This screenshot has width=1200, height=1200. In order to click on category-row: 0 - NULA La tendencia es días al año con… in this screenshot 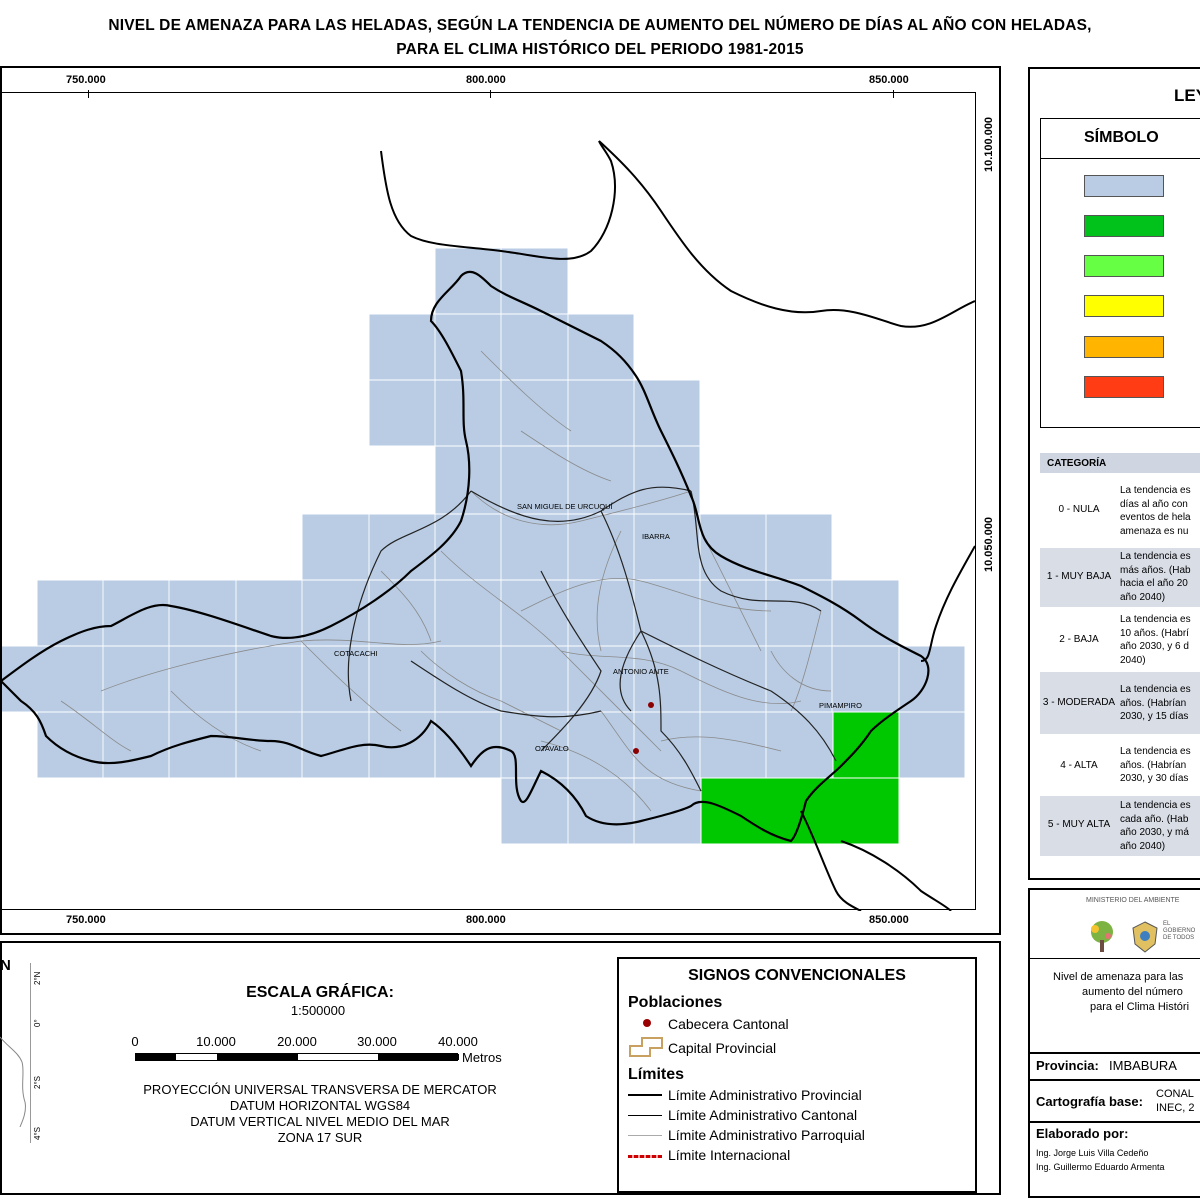, I will do `click(1120, 511)`.